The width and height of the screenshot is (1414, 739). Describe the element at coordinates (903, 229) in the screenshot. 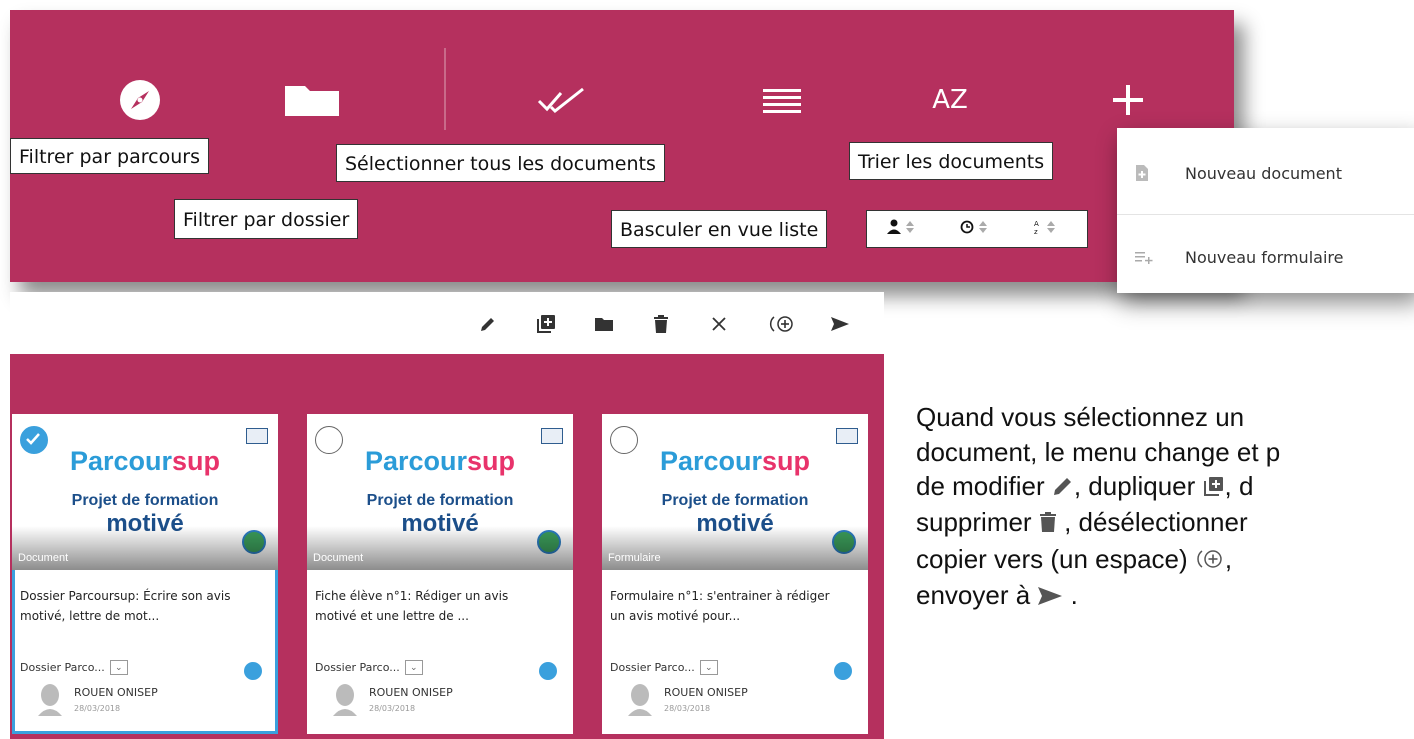

I see `sort-by-owner-icon` at that location.